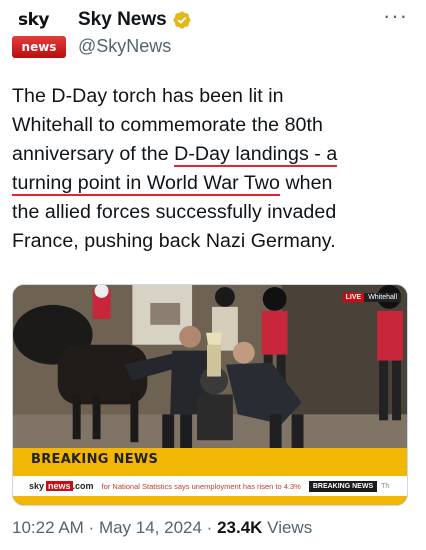 The image size is (426, 550). I want to click on underlined-text: turning point in World War Two, so click(146, 184).